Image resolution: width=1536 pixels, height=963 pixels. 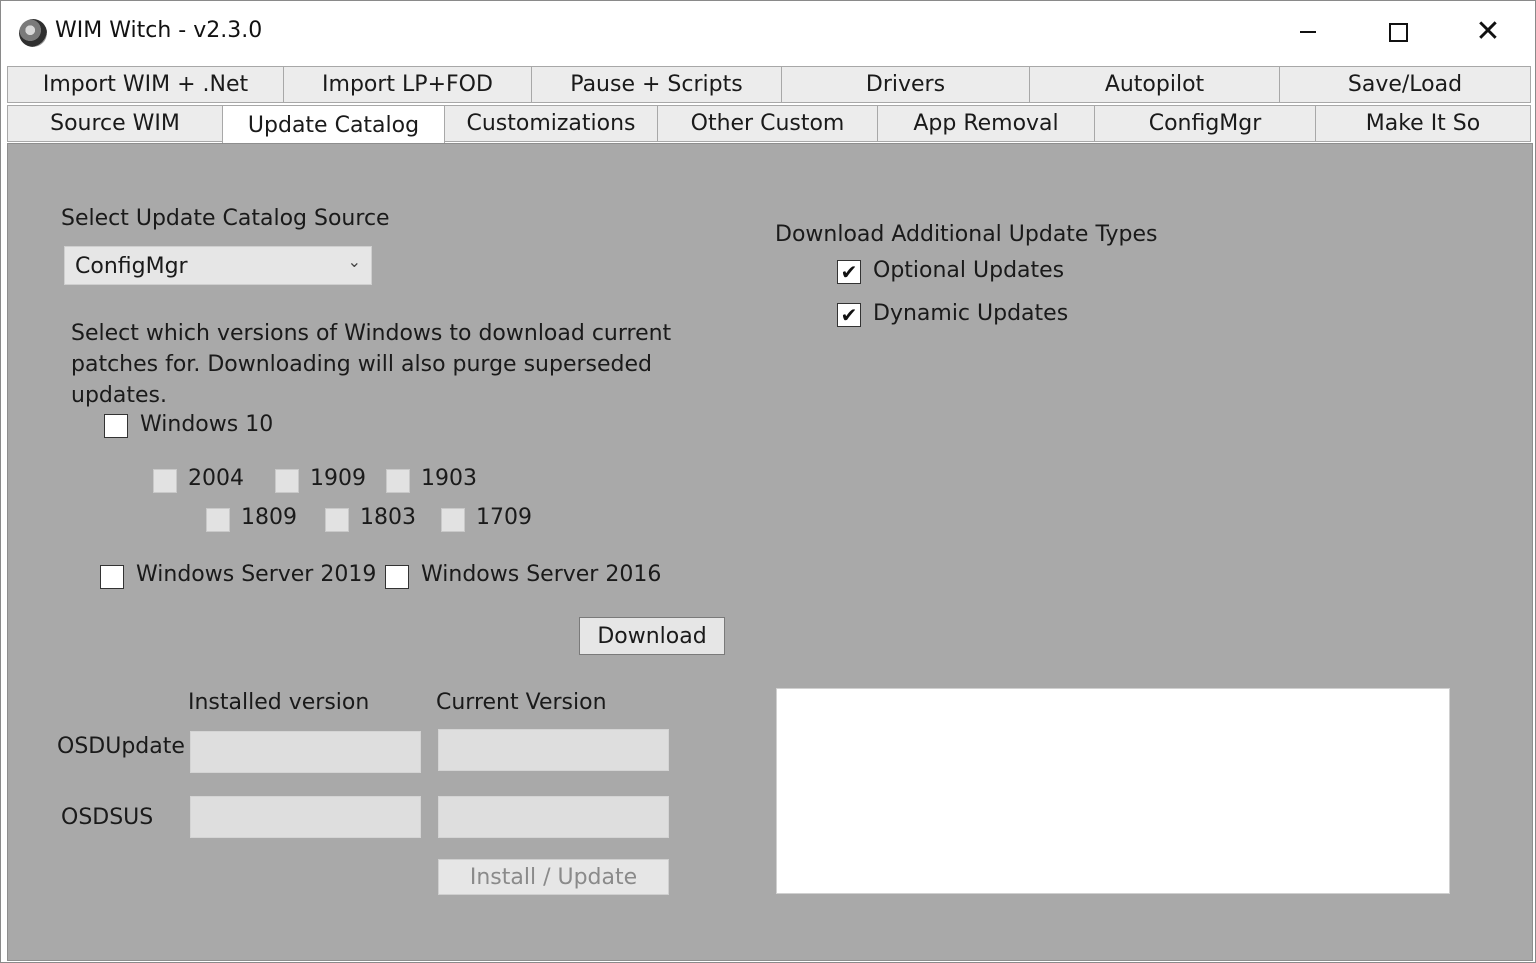 What do you see at coordinates (112, 577) in the screenshot?
I see `server2019-checkbox` at bounding box center [112, 577].